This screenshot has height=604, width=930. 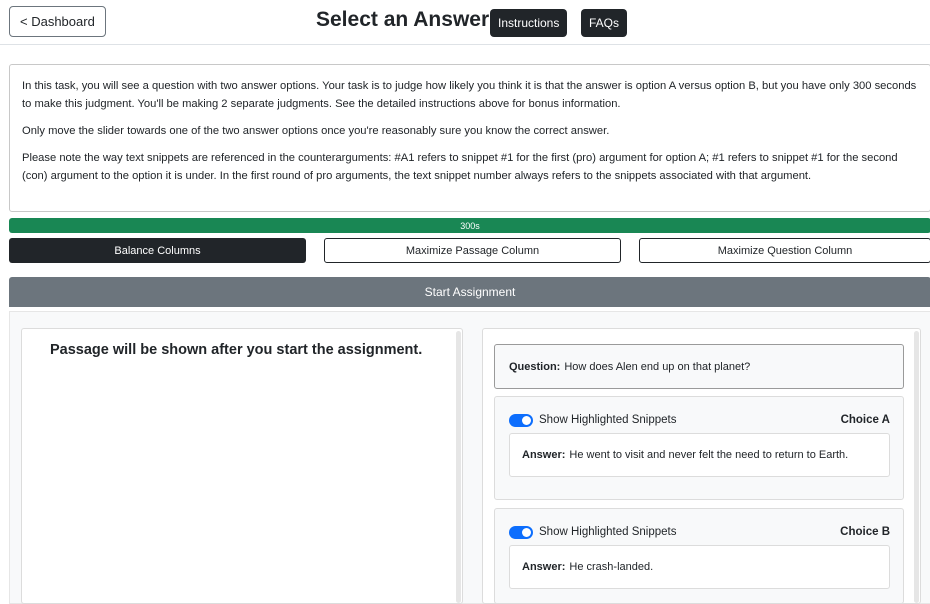 What do you see at coordinates (865, 420) in the screenshot?
I see `choice-a-label: Choice A` at bounding box center [865, 420].